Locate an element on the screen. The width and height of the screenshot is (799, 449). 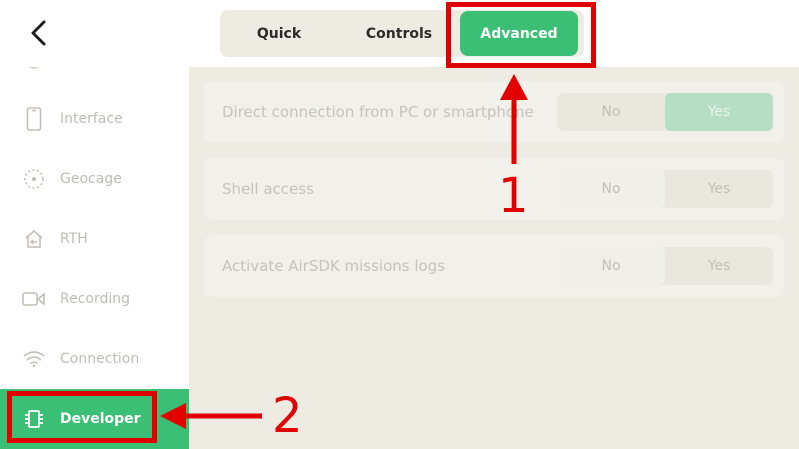
annotation-number-1: 1 is located at coordinates (513, 196).